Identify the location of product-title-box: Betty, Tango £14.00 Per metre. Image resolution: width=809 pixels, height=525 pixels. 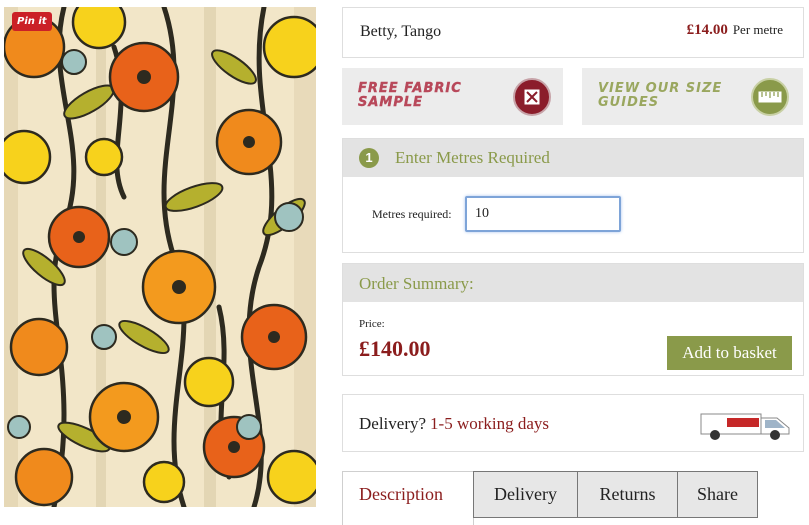
(573, 32).